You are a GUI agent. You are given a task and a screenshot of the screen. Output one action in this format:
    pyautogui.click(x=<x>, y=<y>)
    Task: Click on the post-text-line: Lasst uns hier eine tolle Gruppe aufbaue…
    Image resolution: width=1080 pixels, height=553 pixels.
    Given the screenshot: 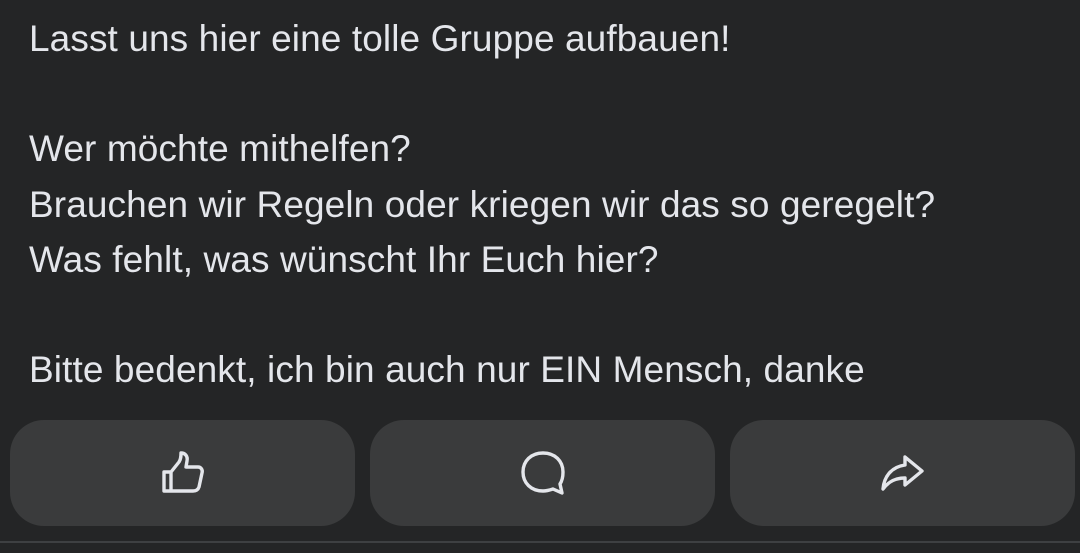 What is the action you would take?
    pyautogui.click(x=380, y=38)
    